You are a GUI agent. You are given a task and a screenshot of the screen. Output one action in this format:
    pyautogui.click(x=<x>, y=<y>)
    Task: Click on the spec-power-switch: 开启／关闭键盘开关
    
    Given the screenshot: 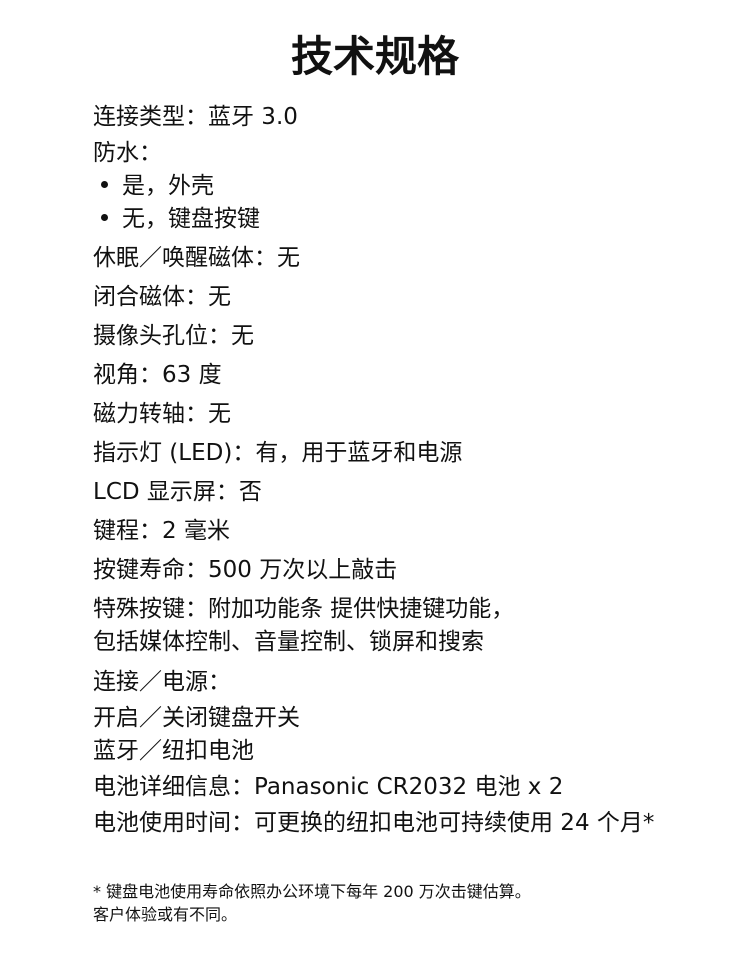 What is the action you would take?
    pyautogui.click(x=196, y=718)
    